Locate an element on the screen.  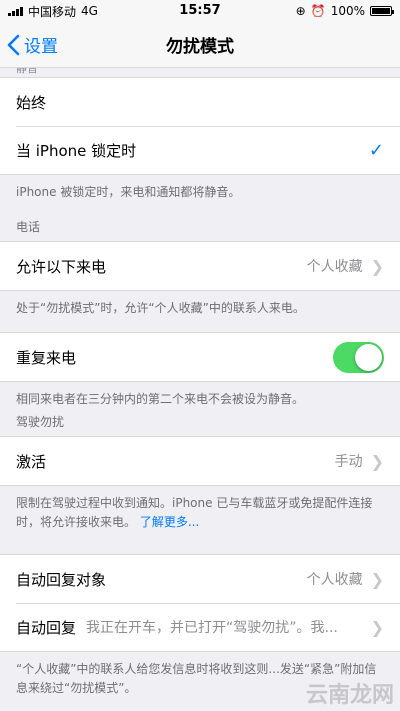
auto-reply-to-label: 自动回复对象 is located at coordinates (61, 579).